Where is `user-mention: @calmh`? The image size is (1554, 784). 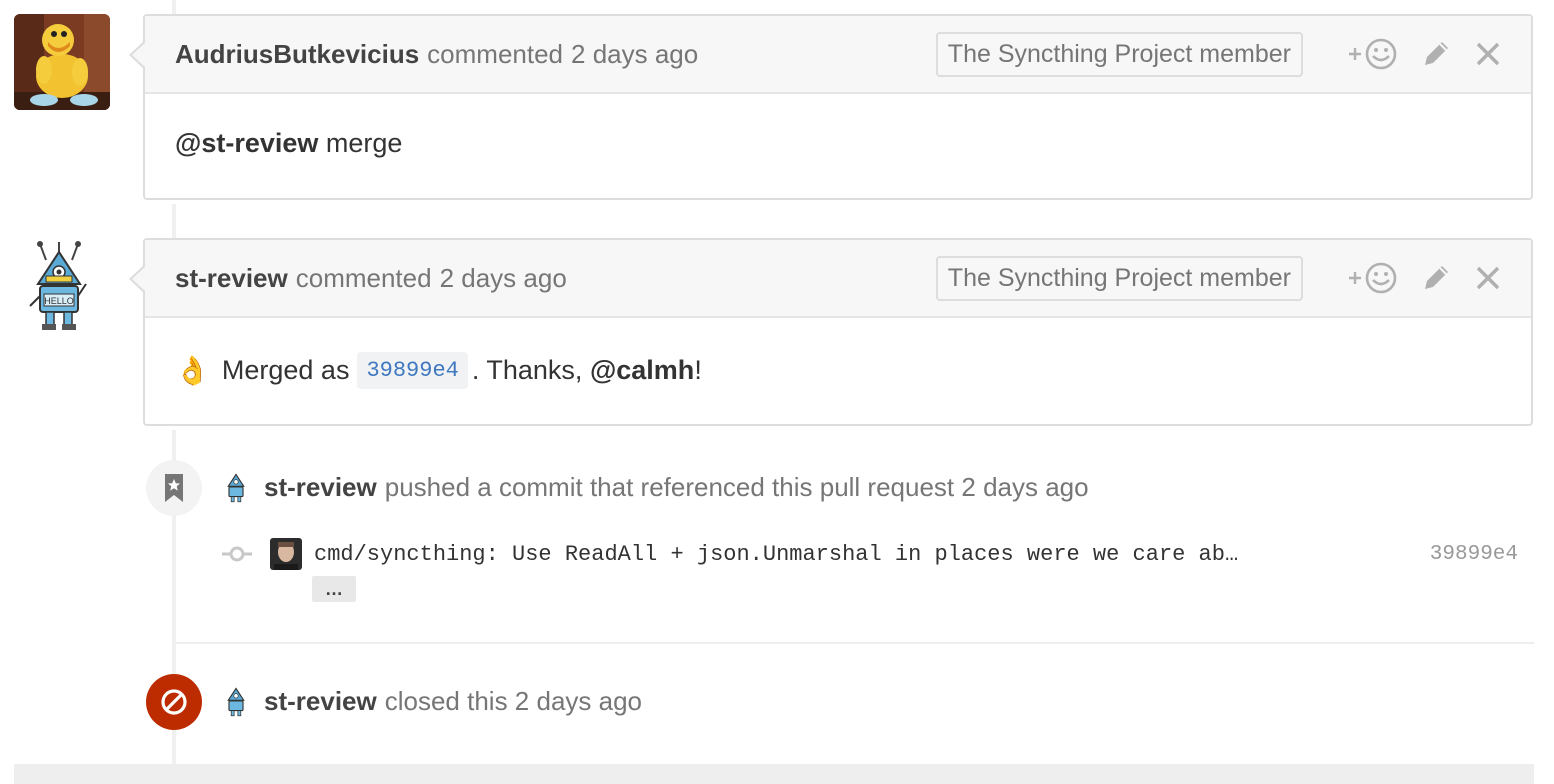 user-mention: @calmh is located at coordinates (642, 370).